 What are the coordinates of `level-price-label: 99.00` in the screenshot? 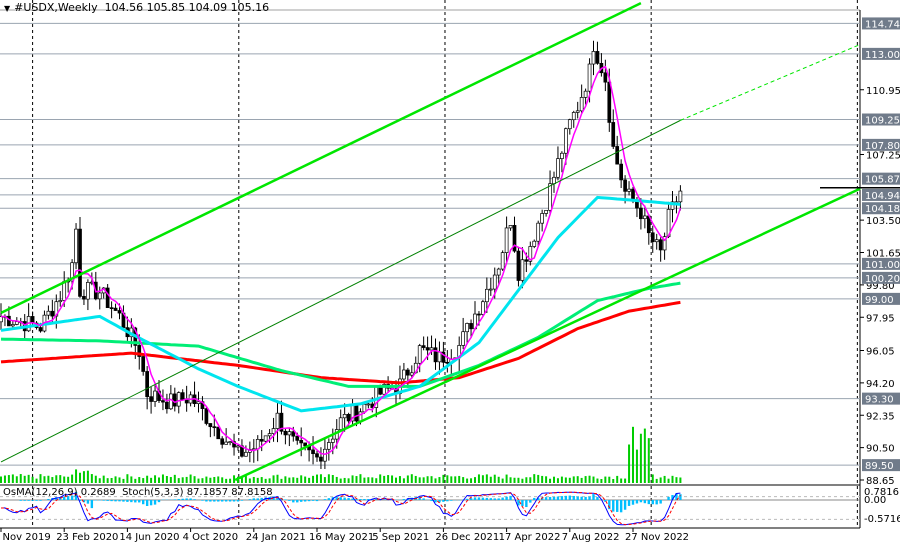 It's located at (879, 300).